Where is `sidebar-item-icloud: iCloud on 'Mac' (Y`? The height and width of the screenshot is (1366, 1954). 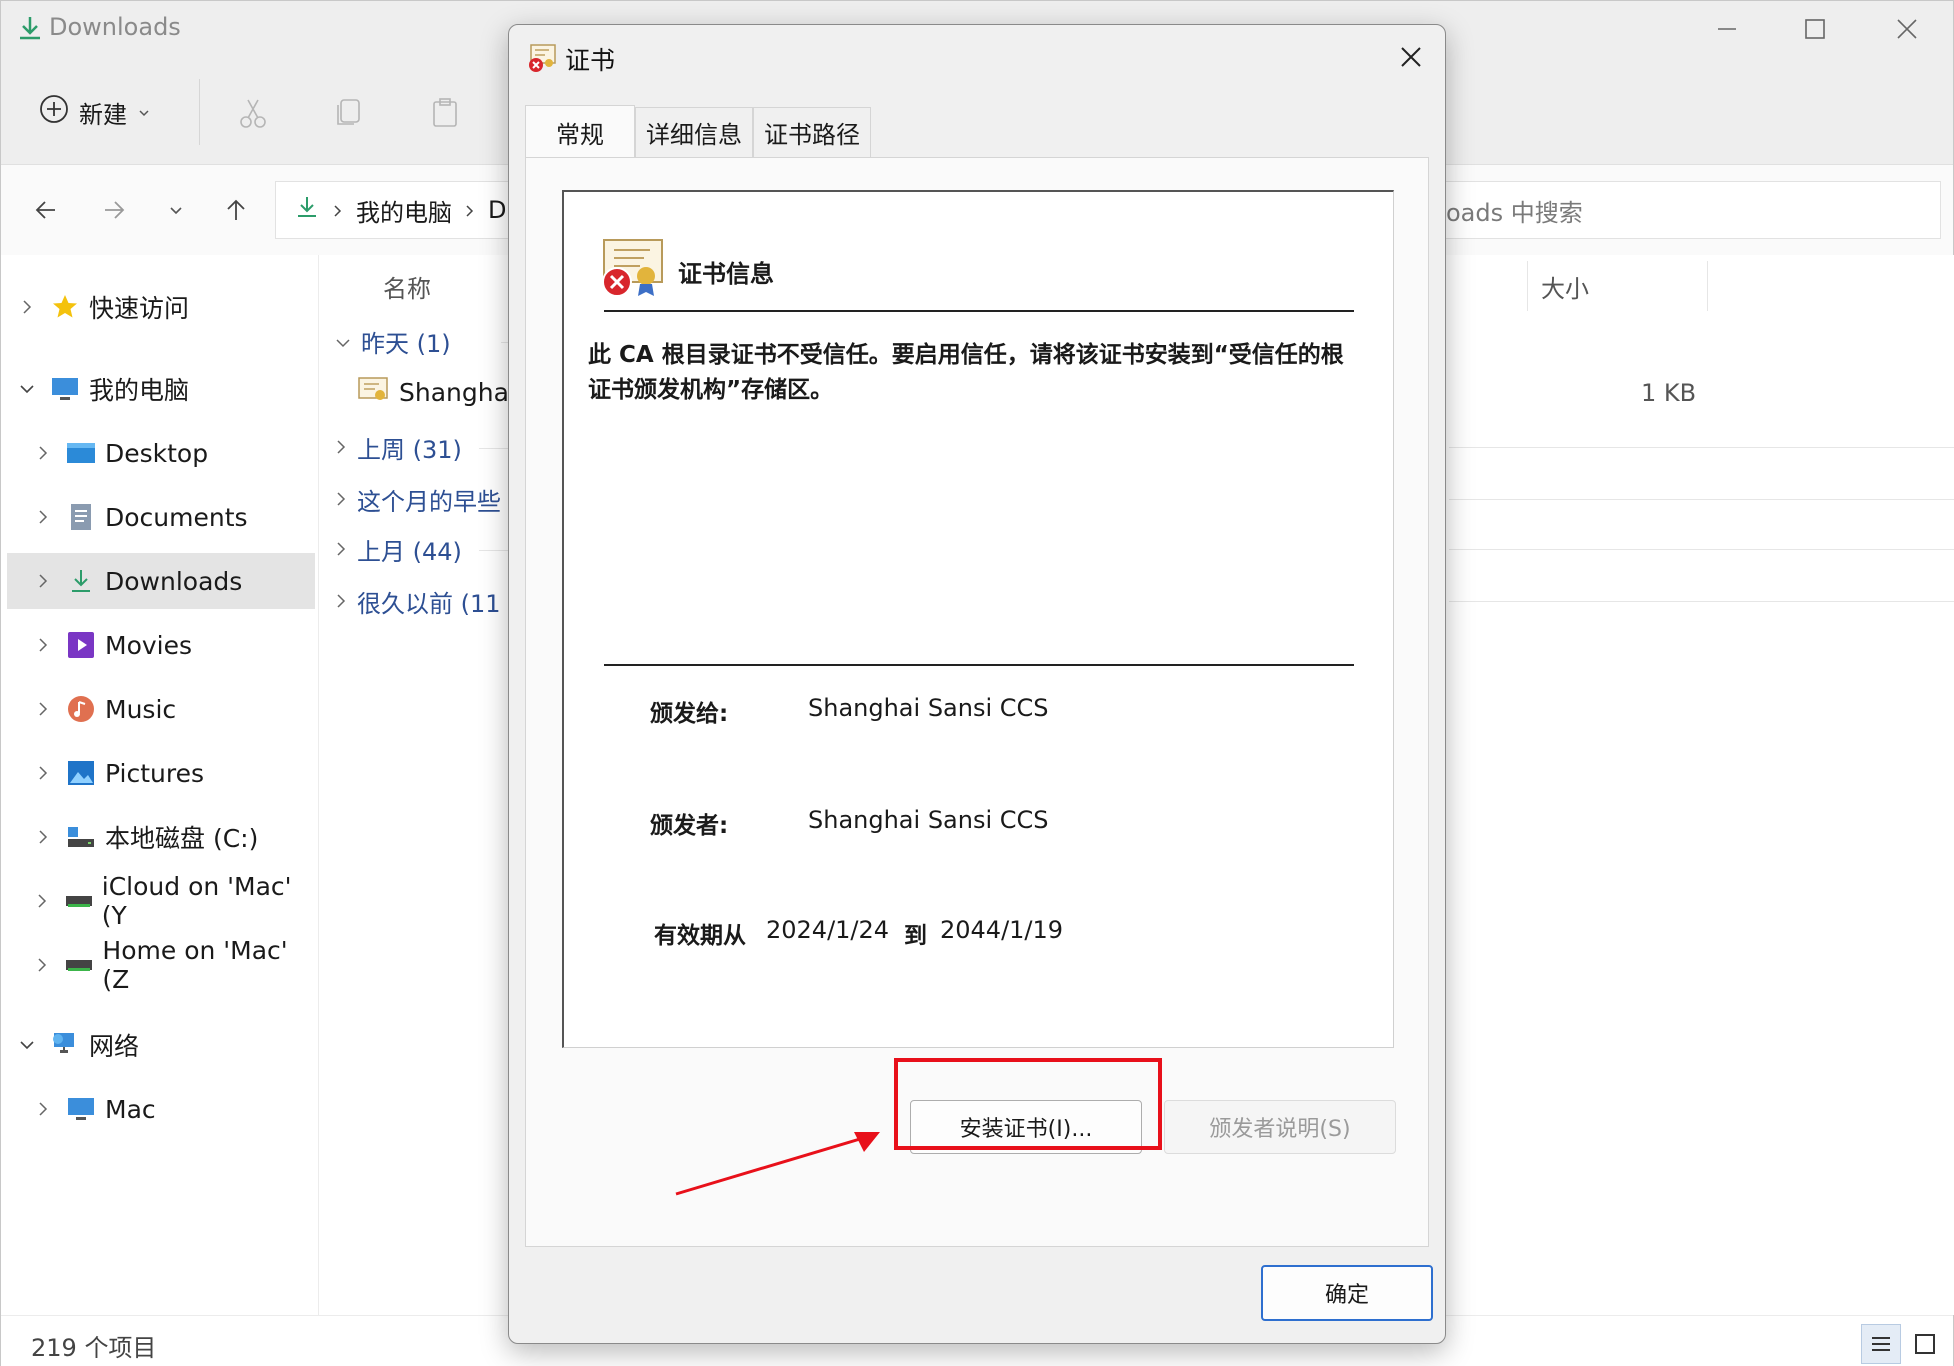 sidebar-item-icloud: iCloud on 'Mac' (Y is located at coordinates (161, 901).